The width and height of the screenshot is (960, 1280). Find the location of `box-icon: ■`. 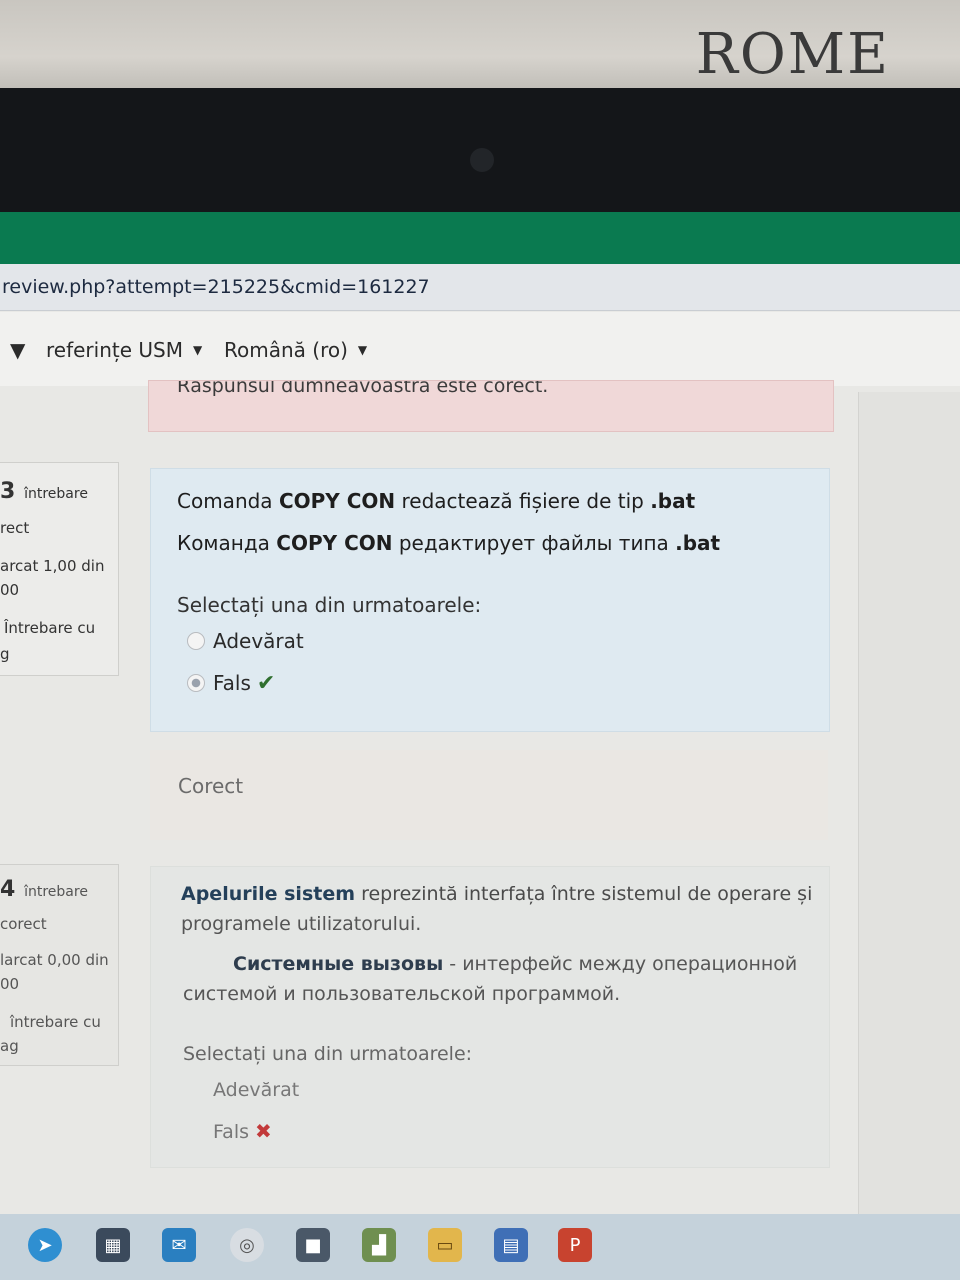

box-icon: ■ is located at coordinates (313, 1245).